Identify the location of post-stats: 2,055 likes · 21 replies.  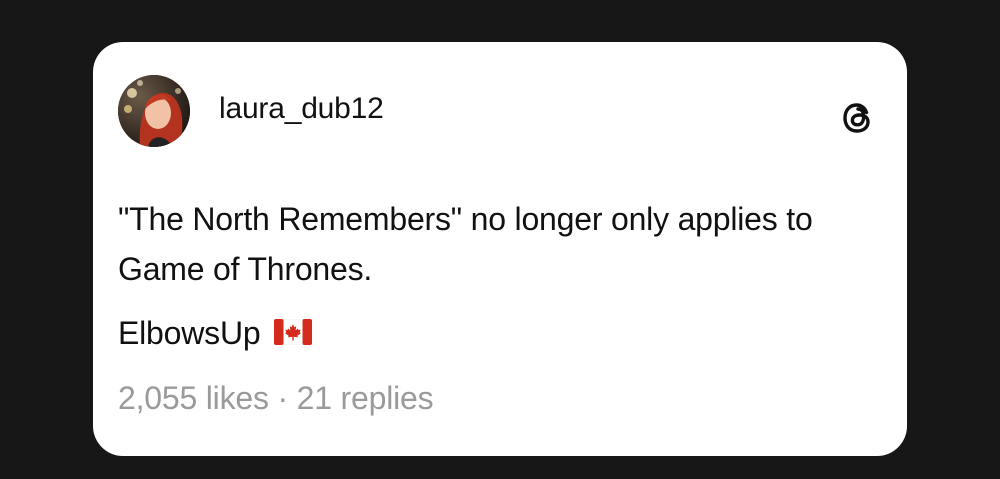
(276, 398).